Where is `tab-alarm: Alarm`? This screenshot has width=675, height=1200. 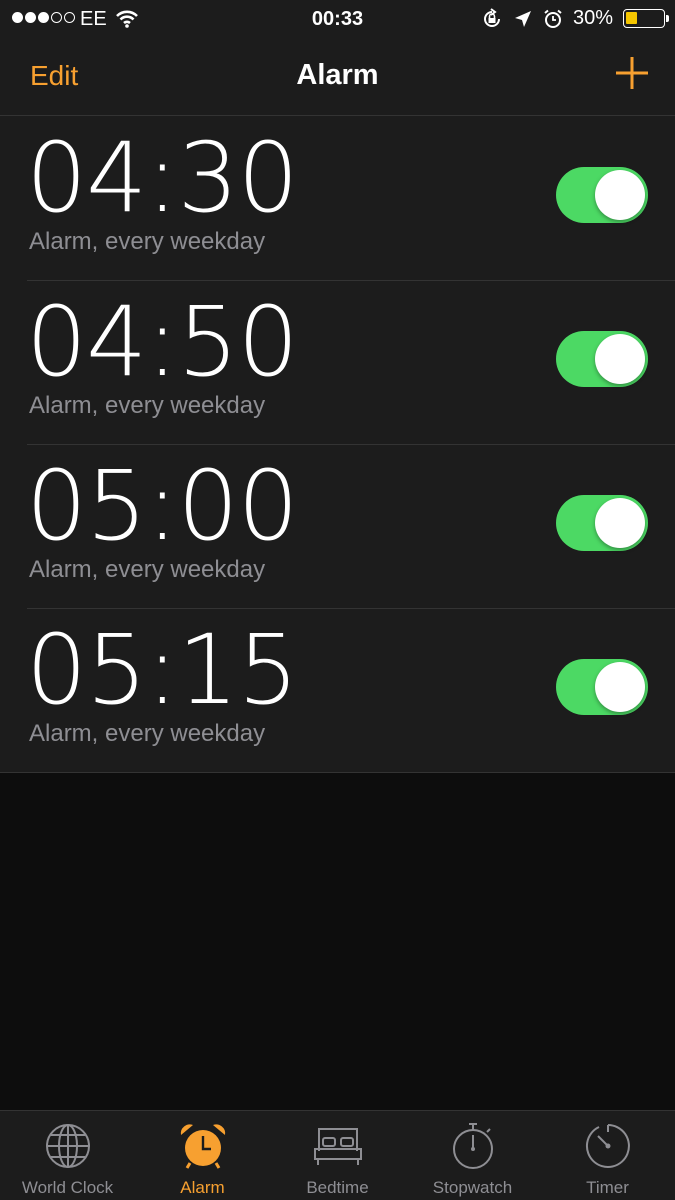
tab-alarm: Alarm is located at coordinates (202, 1155).